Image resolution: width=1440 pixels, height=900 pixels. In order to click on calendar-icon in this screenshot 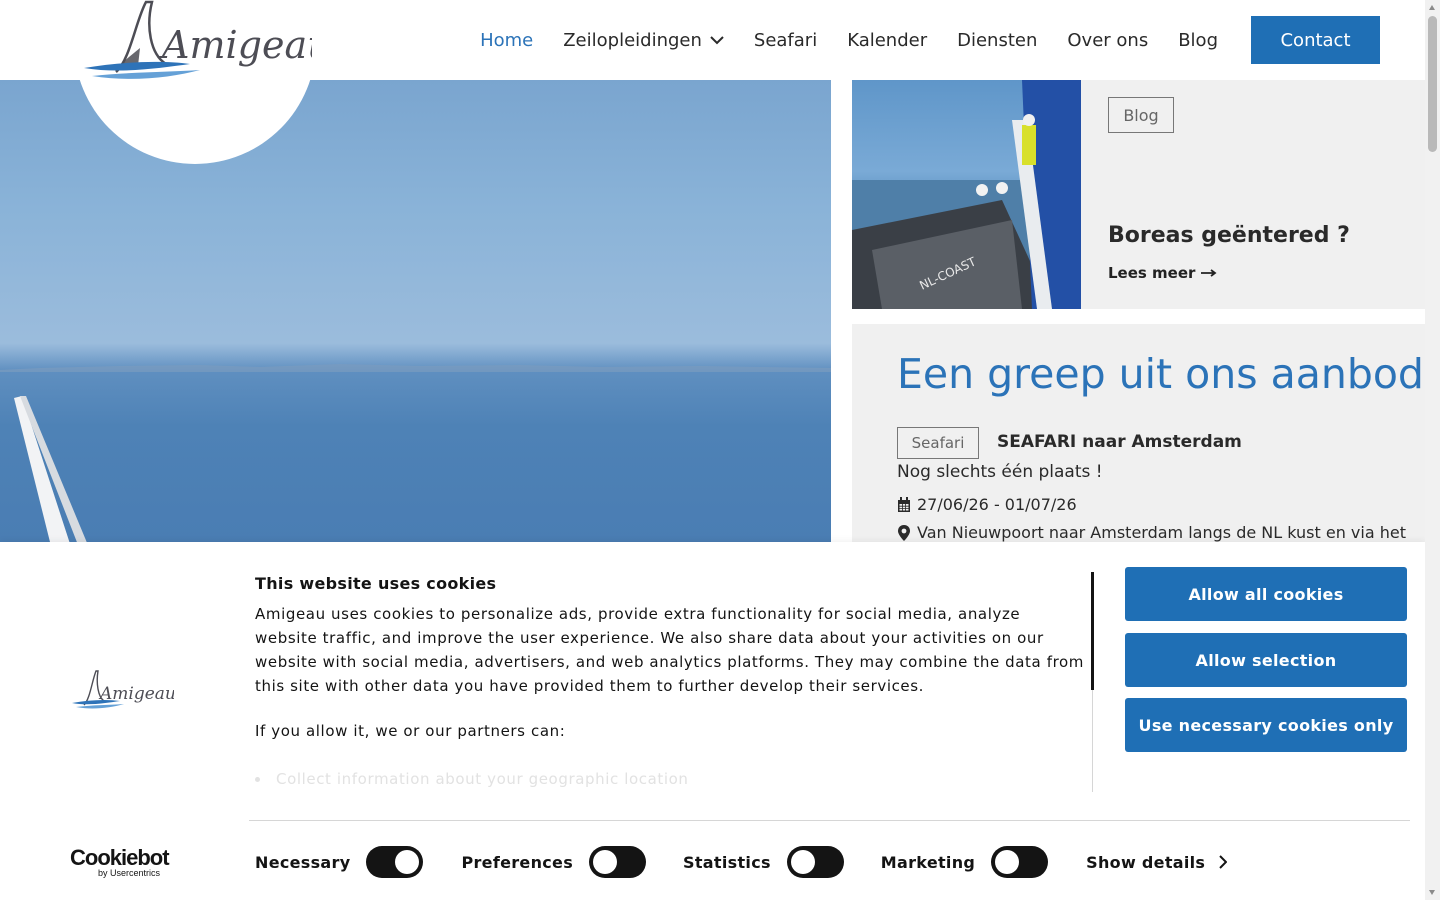, I will do `click(904, 504)`.